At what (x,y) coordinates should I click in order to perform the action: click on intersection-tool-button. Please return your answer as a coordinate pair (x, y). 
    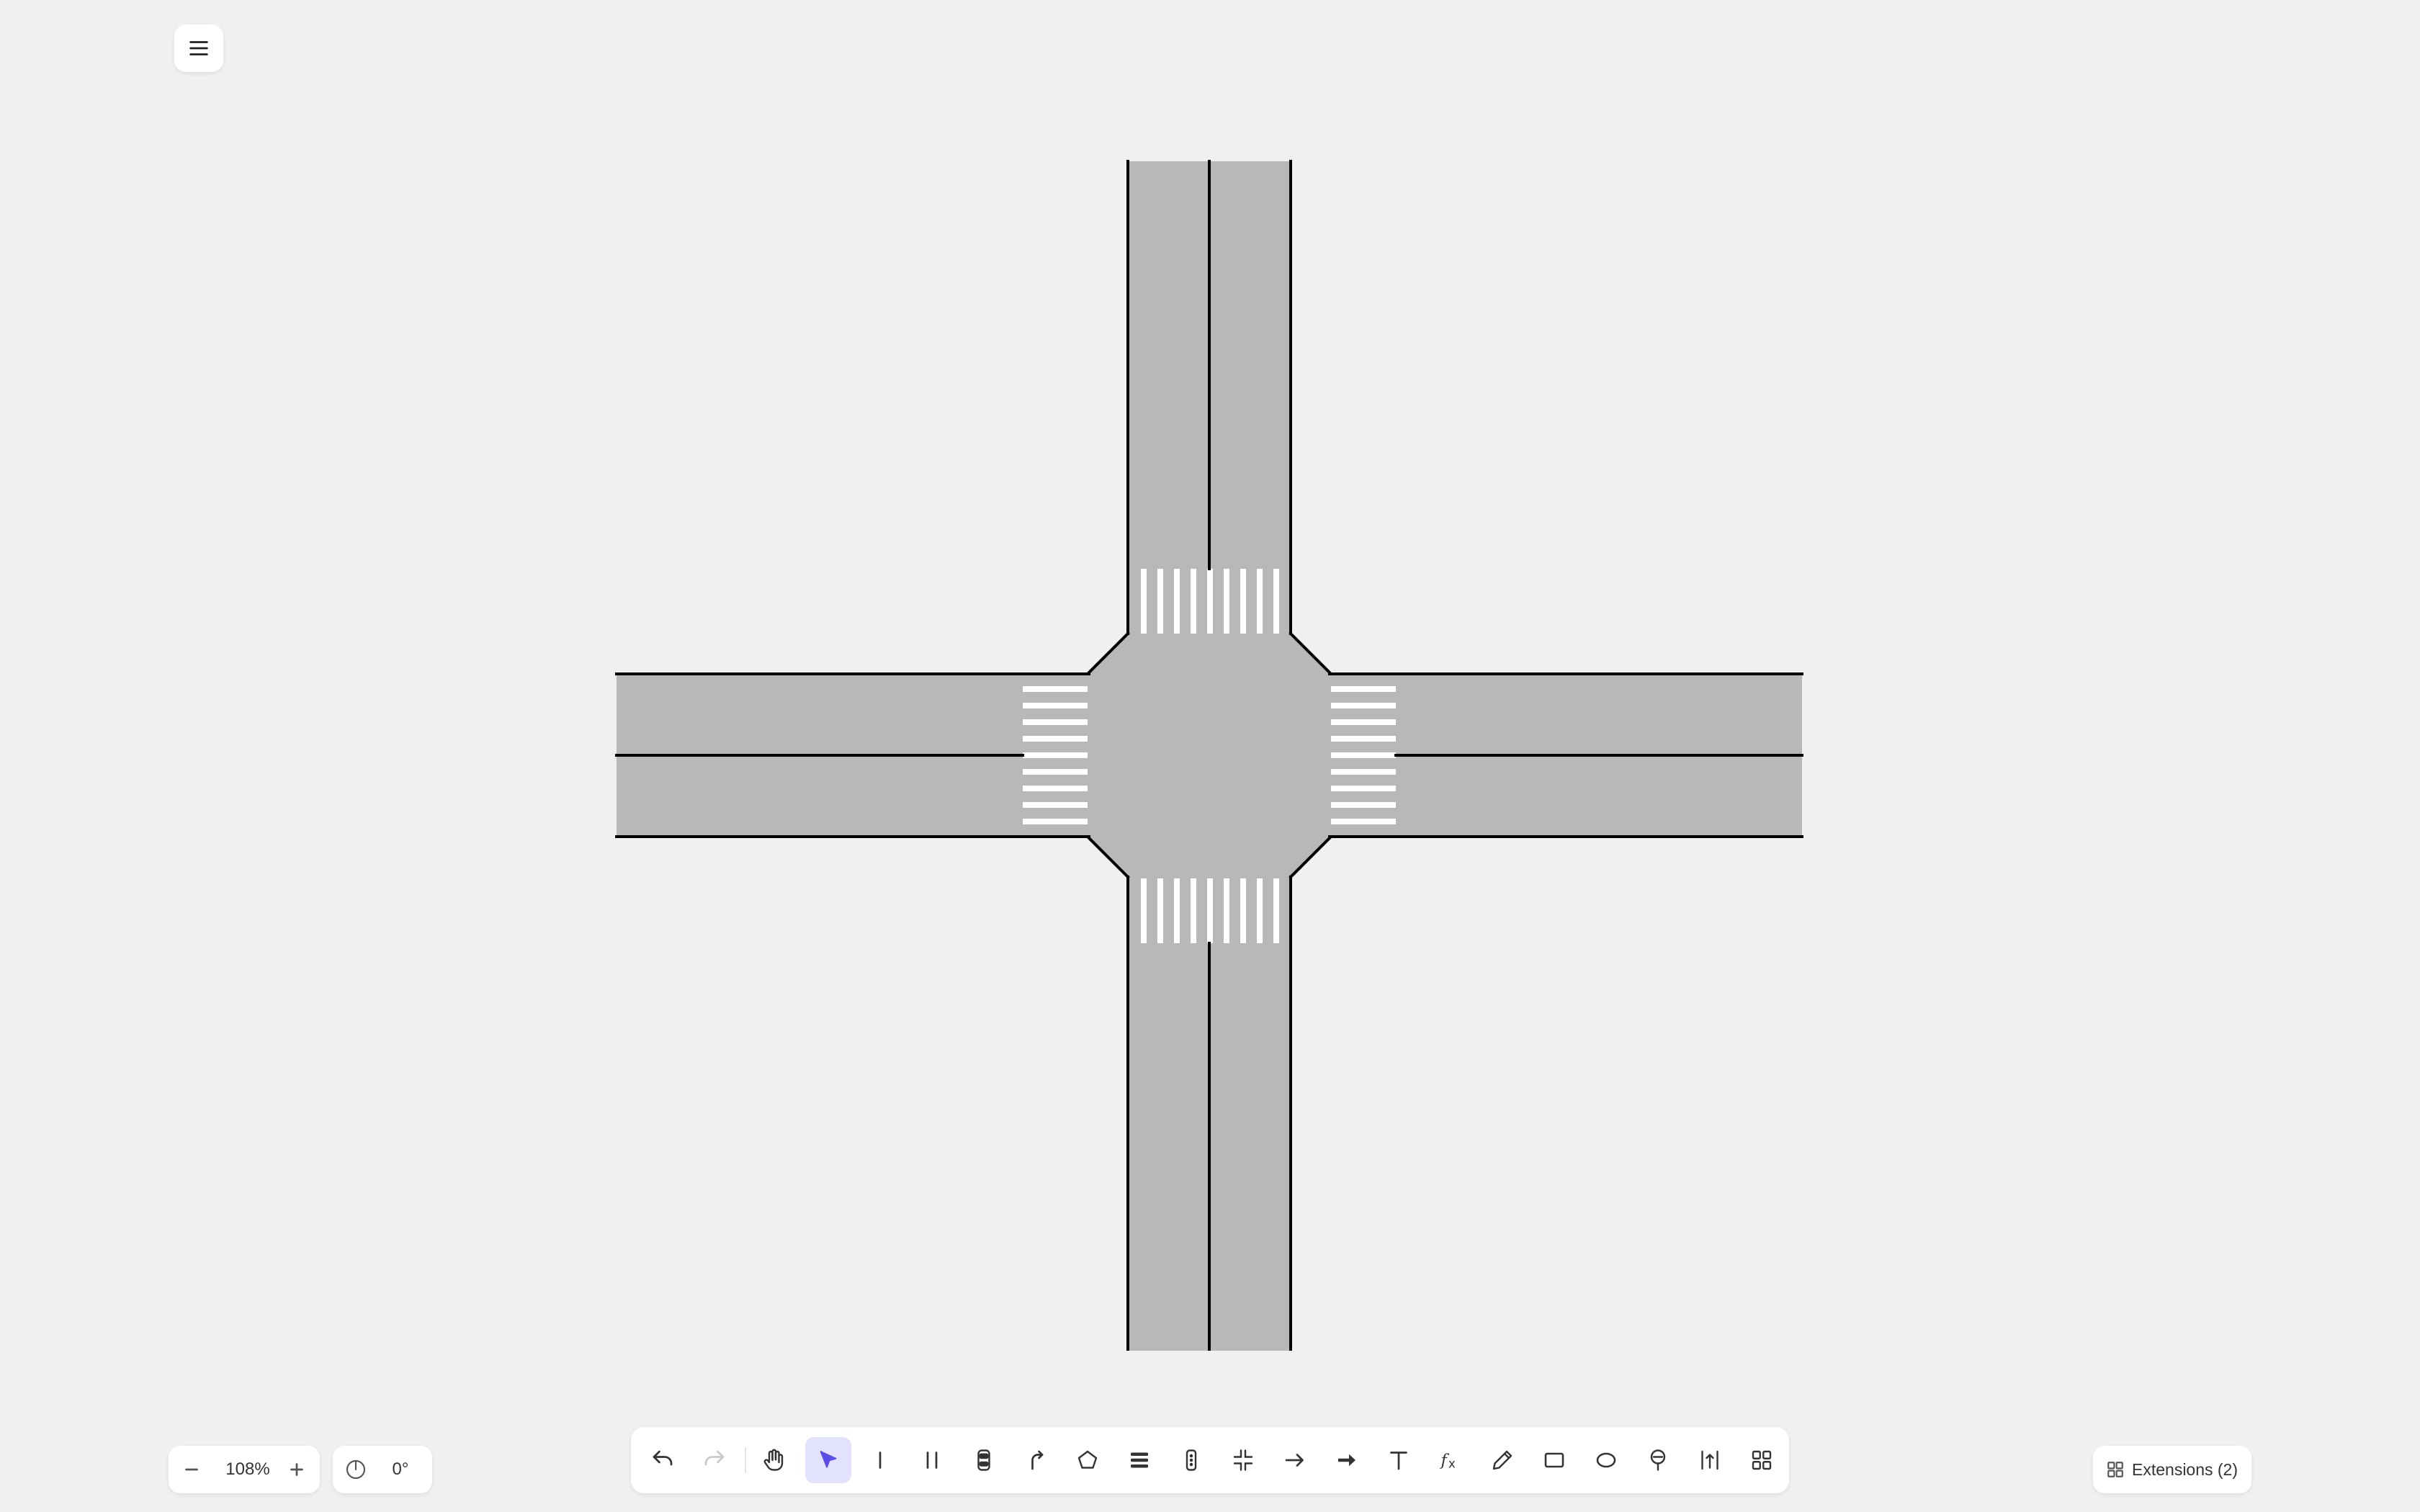
    Looking at the image, I should click on (1243, 1460).